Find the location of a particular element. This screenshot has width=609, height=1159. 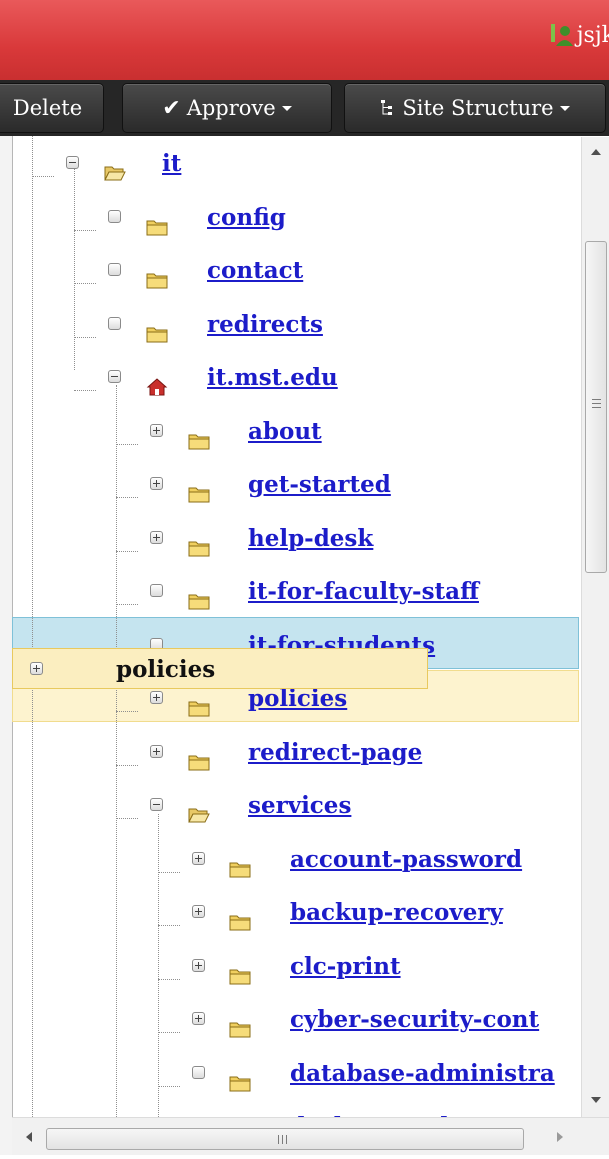

user-icon is located at coordinates (561, 35).